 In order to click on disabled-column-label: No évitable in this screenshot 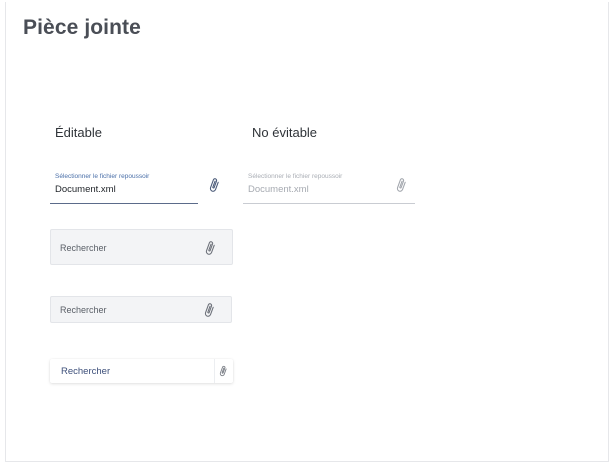, I will do `click(285, 132)`.